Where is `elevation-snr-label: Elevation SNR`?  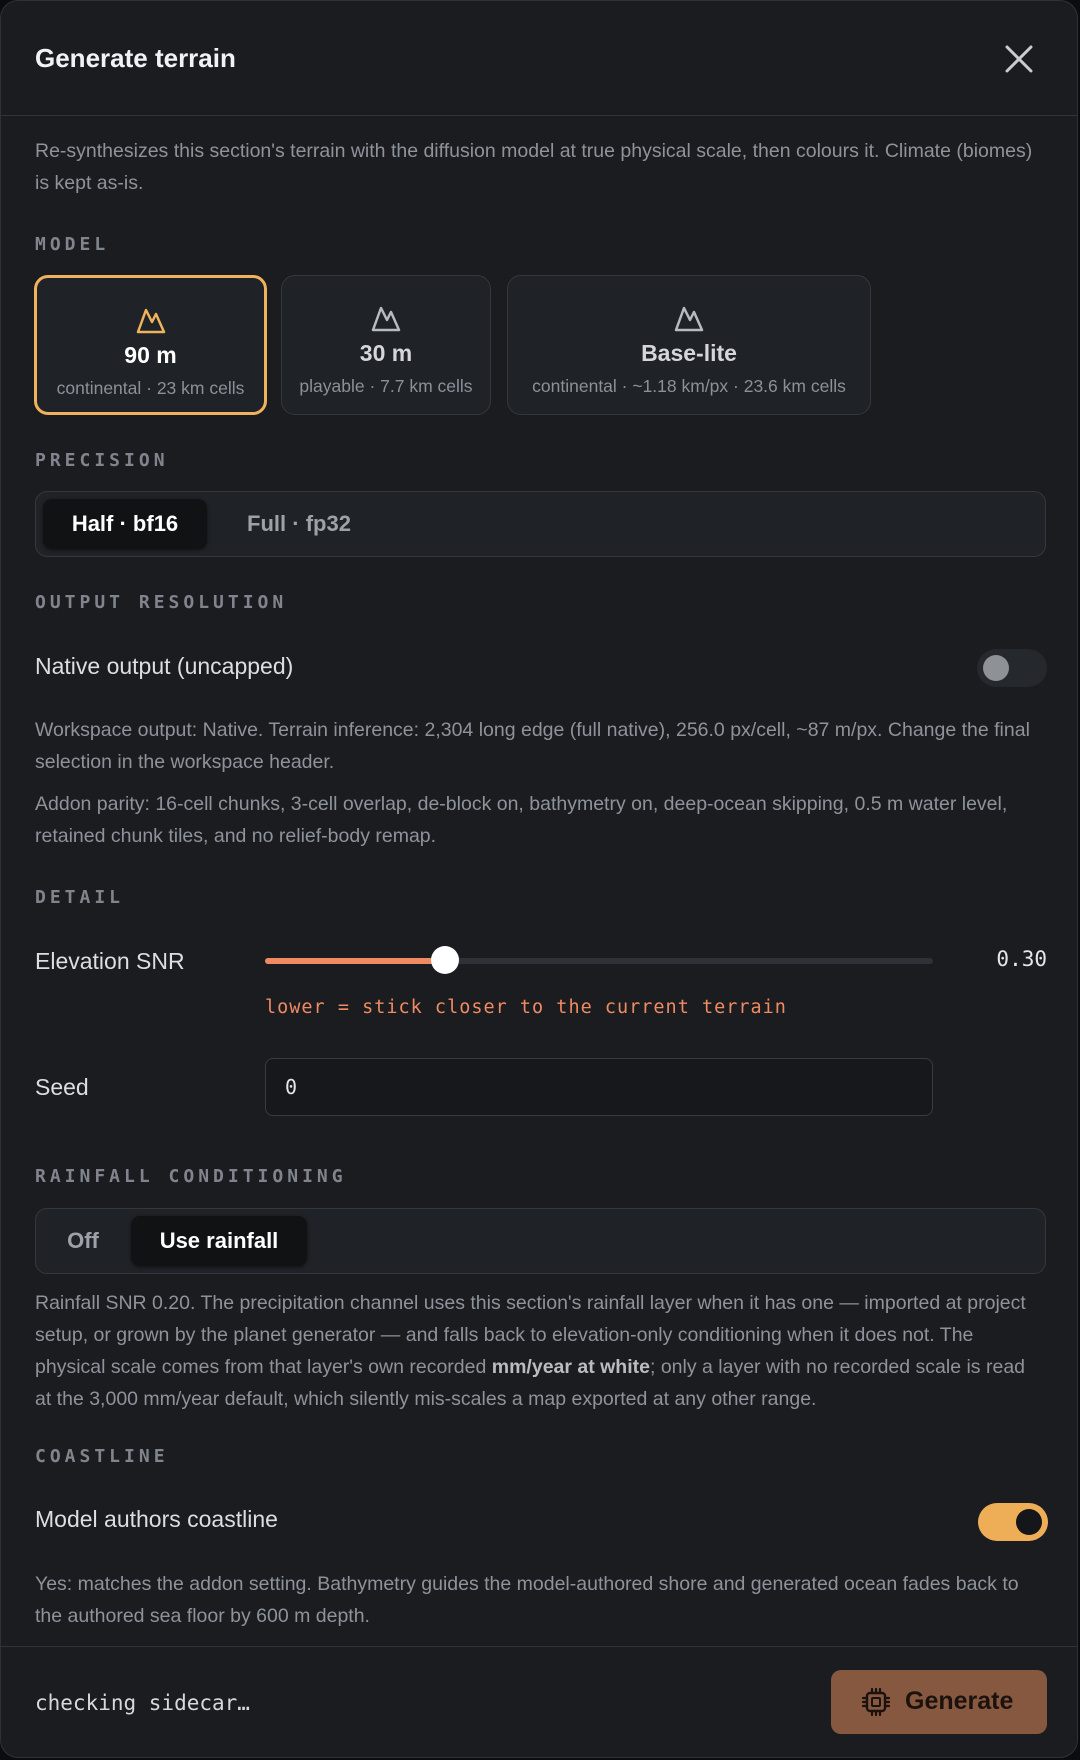 elevation-snr-label: Elevation SNR is located at coordinates (110, 961).